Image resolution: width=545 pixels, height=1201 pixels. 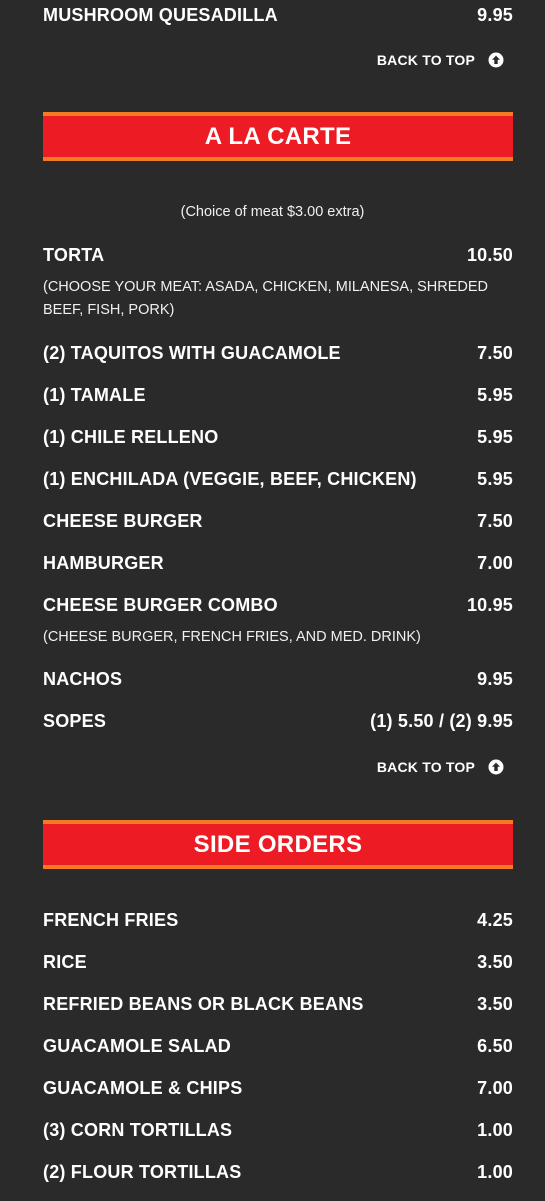 I want to click on menu-item-price: (1) 5.50 / (2) 9.95, so click(x=441, y=721).